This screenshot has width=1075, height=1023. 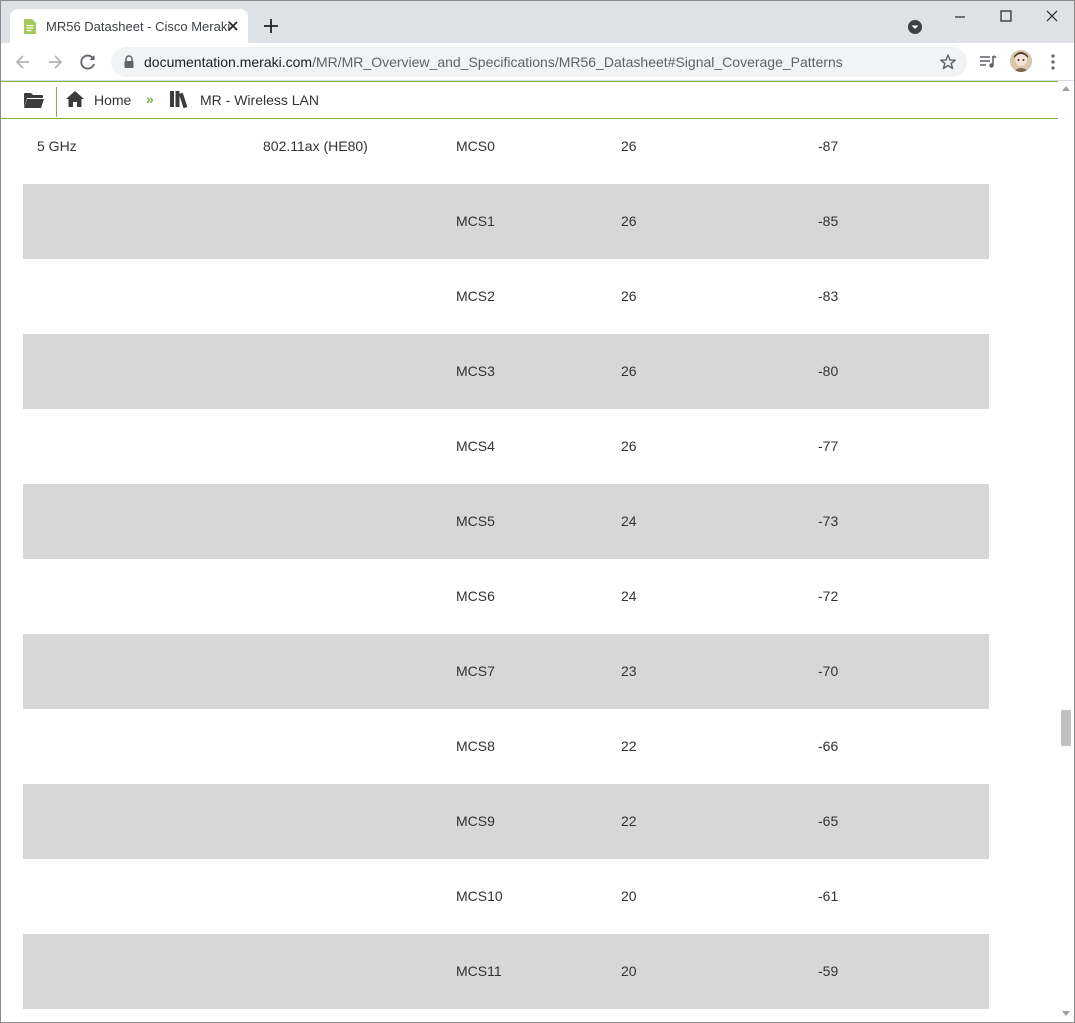 I want to click on mcs-cell: MCS1, so click(x=475, y=221).